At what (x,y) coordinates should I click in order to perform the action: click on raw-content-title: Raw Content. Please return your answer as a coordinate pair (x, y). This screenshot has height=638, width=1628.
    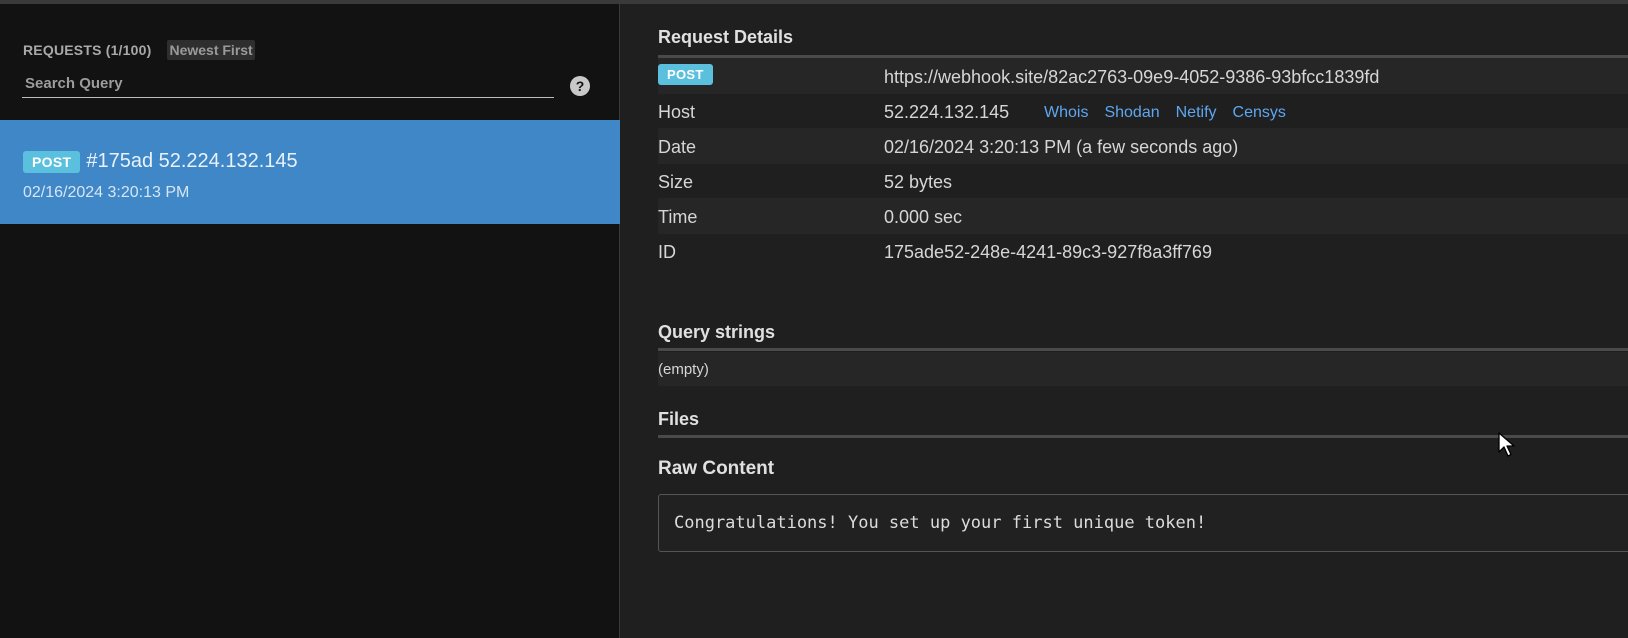
    Looking at the image, I should click on (716, 468).